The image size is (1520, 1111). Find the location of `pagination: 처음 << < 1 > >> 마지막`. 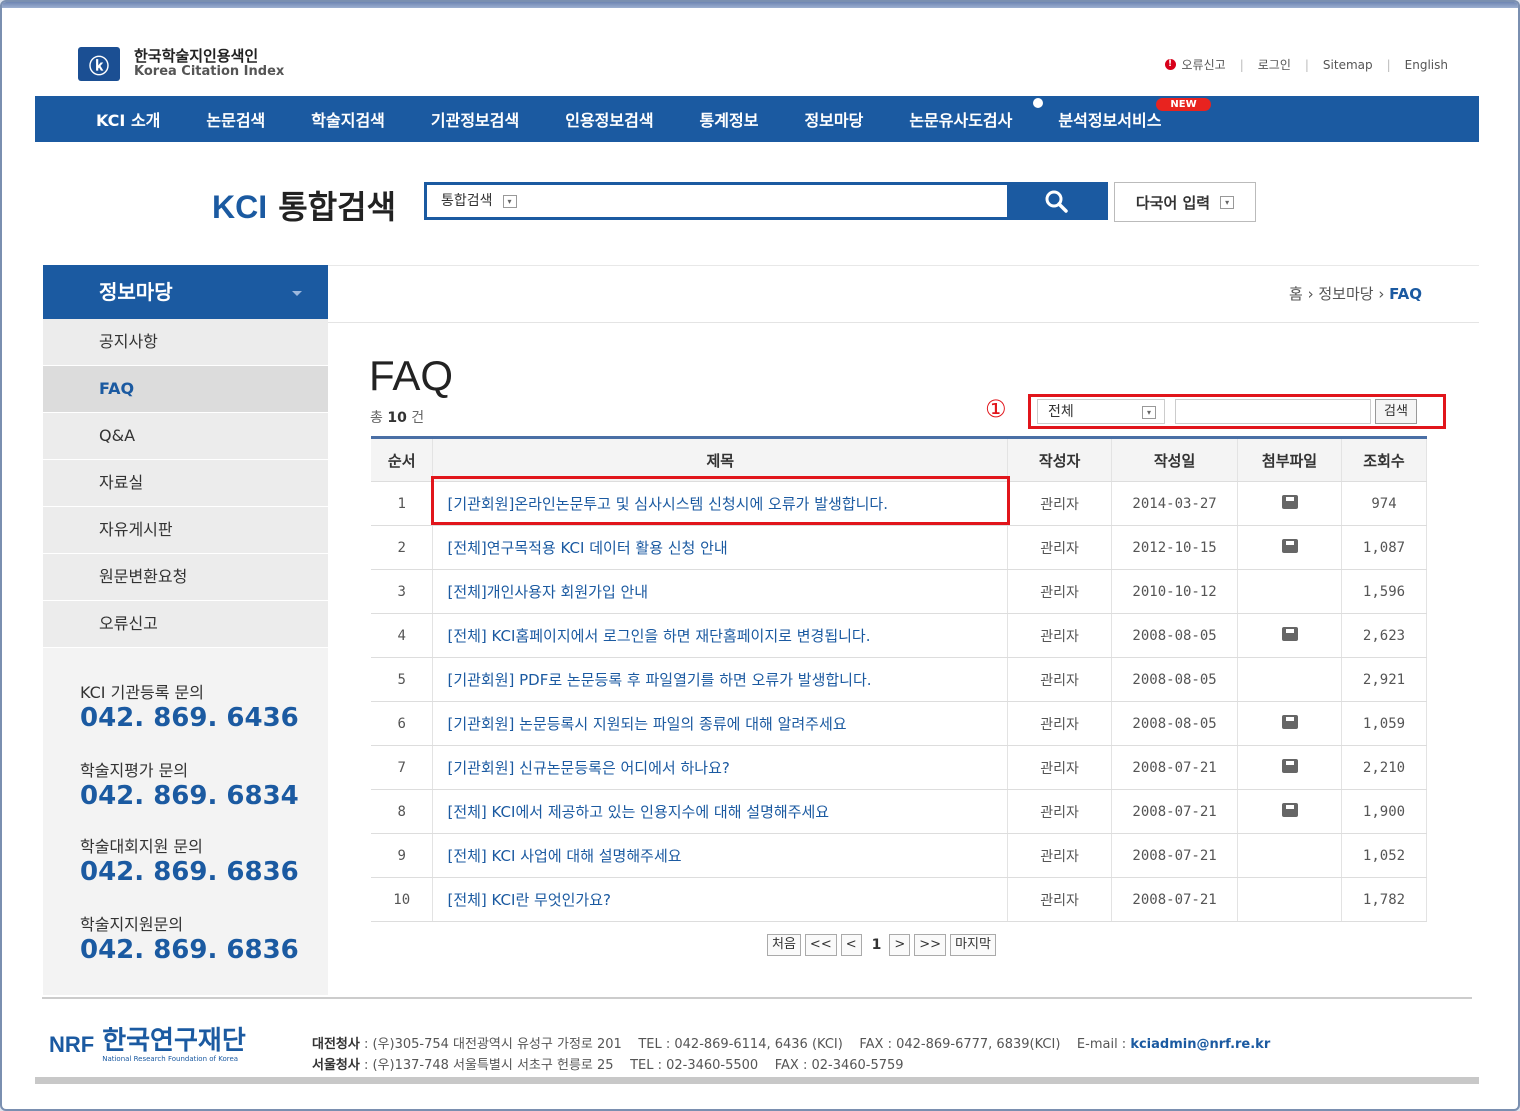

pagination: 처음 << < 1 > >> 마지막 is located at coordinates (883, 945).